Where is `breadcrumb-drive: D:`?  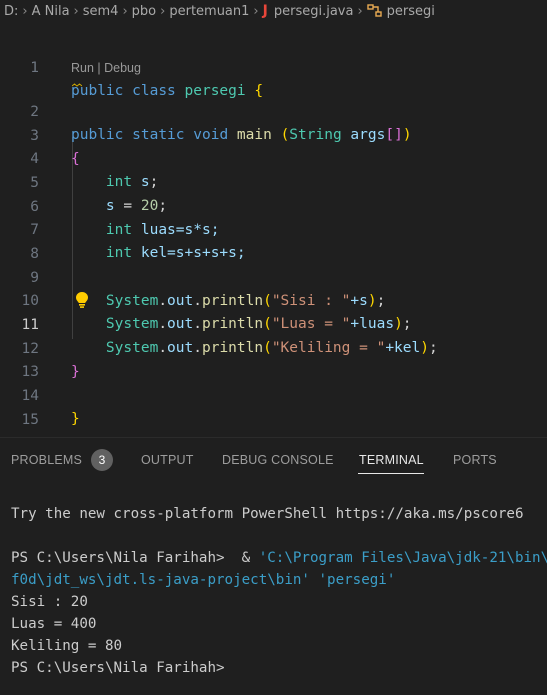 breadcrumb-drive: D: is located at coordinates (11, 11).